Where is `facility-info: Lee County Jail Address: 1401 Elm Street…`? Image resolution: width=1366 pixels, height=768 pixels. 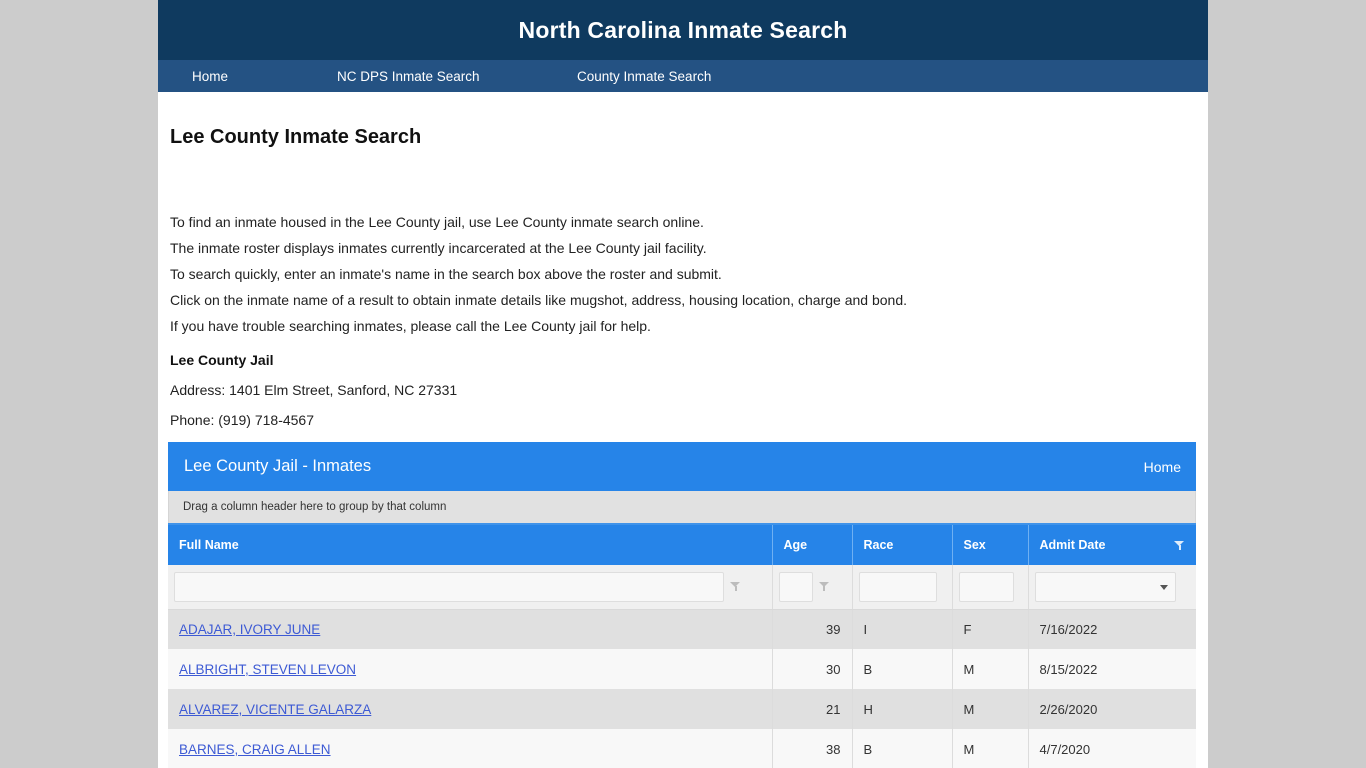 facility-info: Lee County Jail Address: 1401 Elm Street… is located at coordinates (683, 390).